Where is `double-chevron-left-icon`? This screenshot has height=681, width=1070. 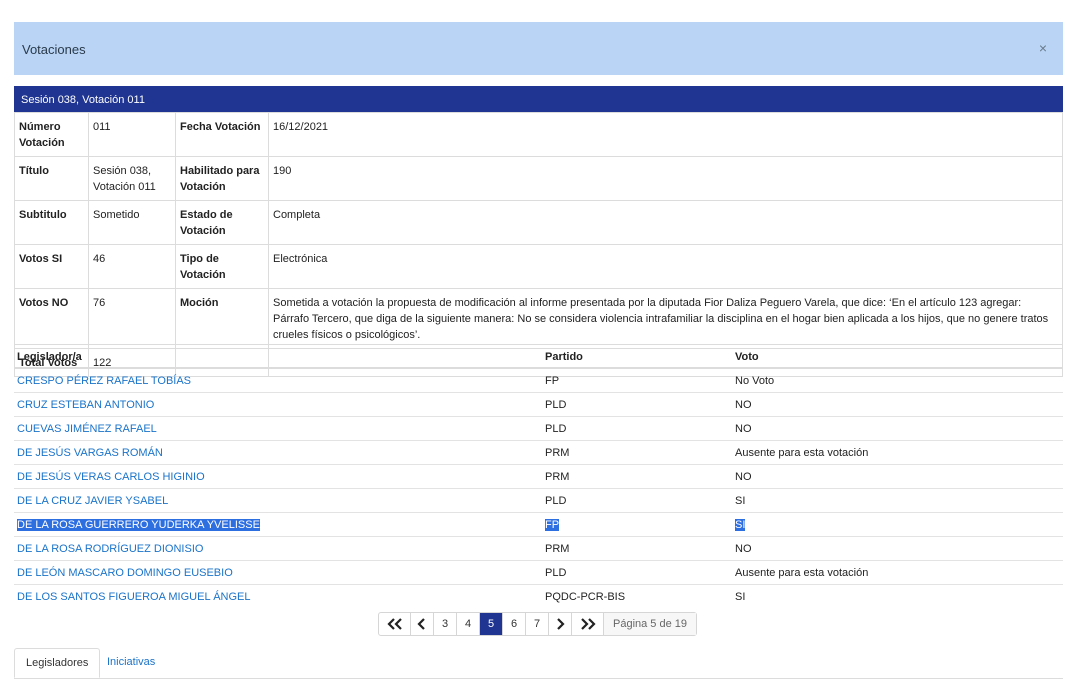
double-chevron-left-icon is located at coordinates (394, 624).